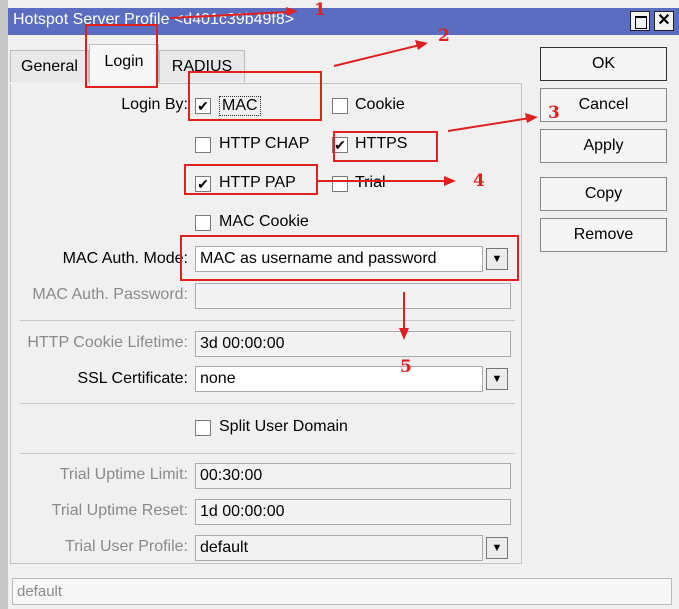 The image size is (679, 609). I want to click on annotation-label-5: 5, so click(406, 367).